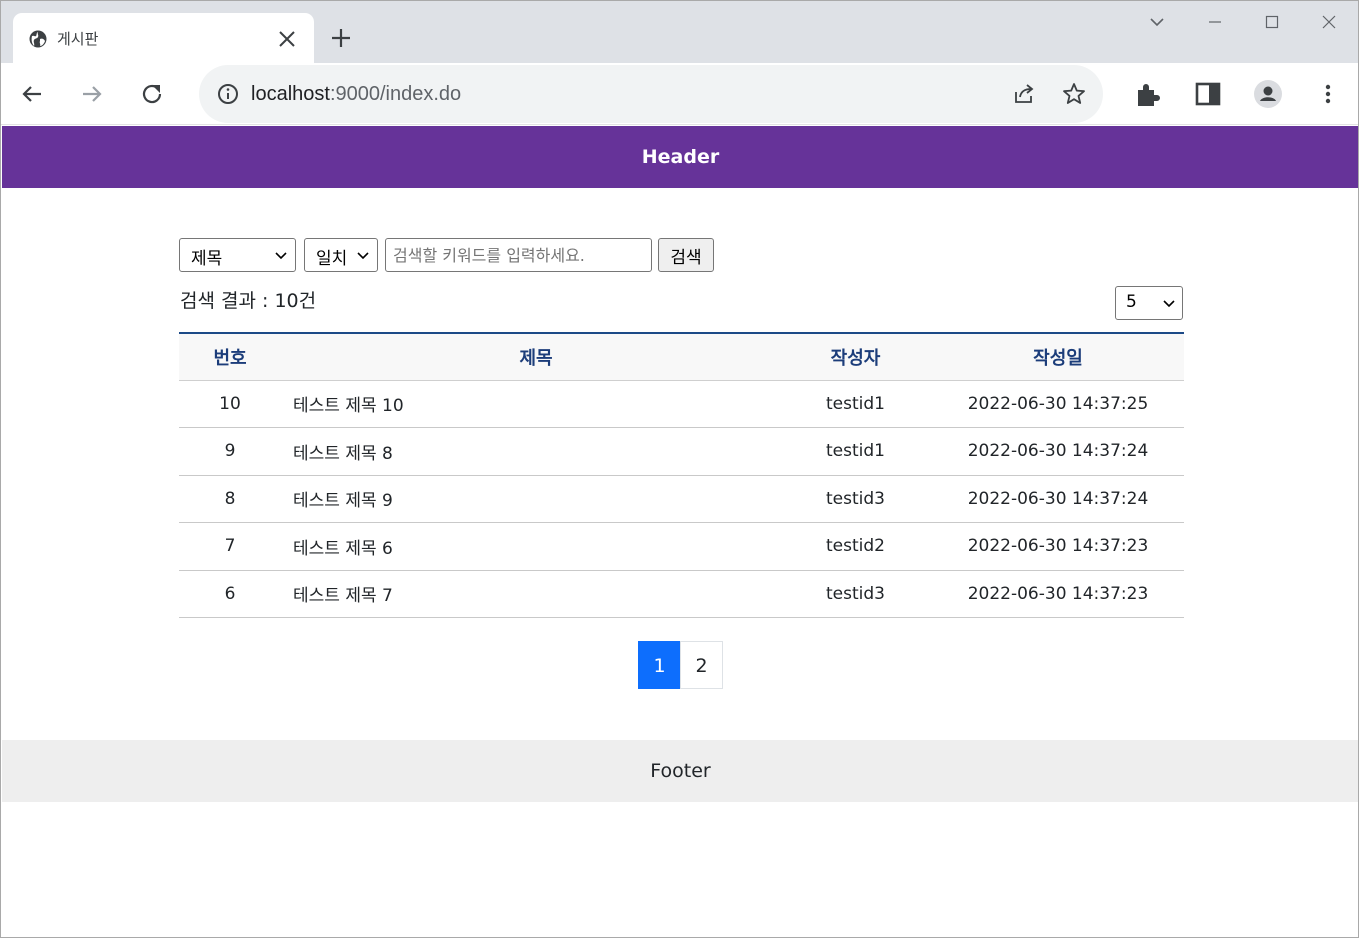 Image resolution: width=1359 pixels, height=938 pixels. I want to click on post-number: 6, so click(230, 594).